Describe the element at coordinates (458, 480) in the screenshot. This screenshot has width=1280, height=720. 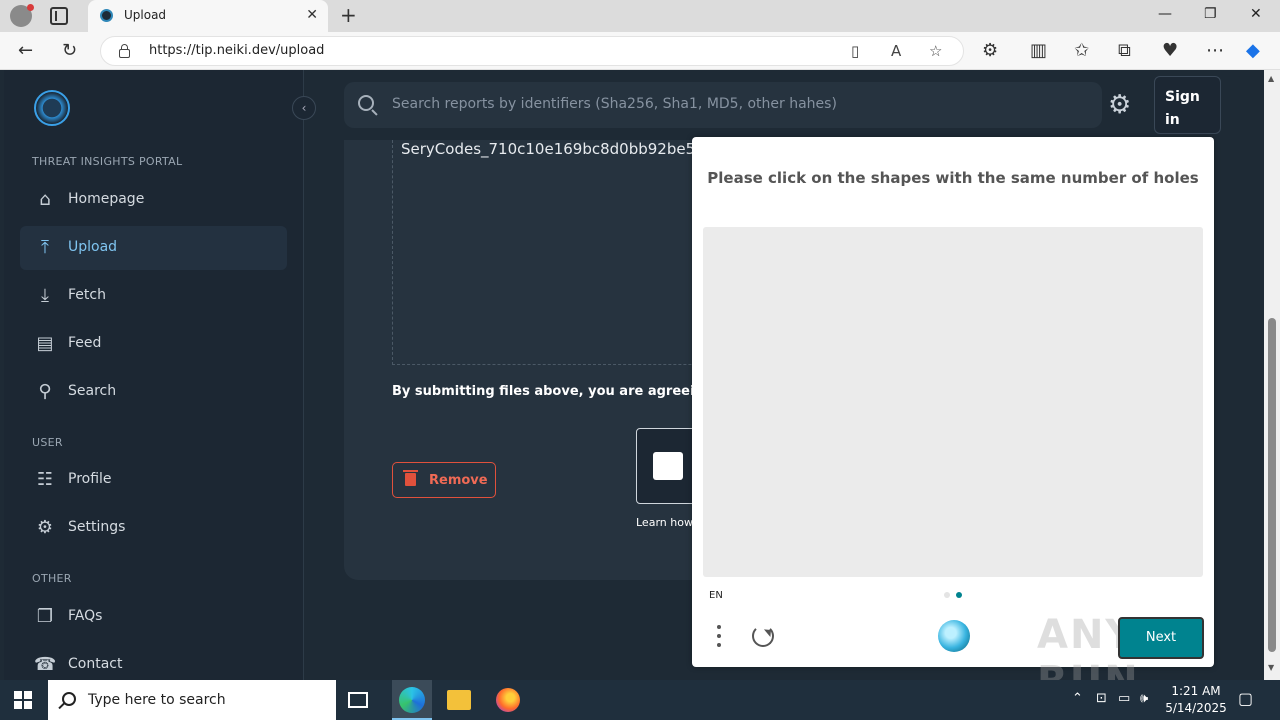
I see `remove-label: Remove` at that location.